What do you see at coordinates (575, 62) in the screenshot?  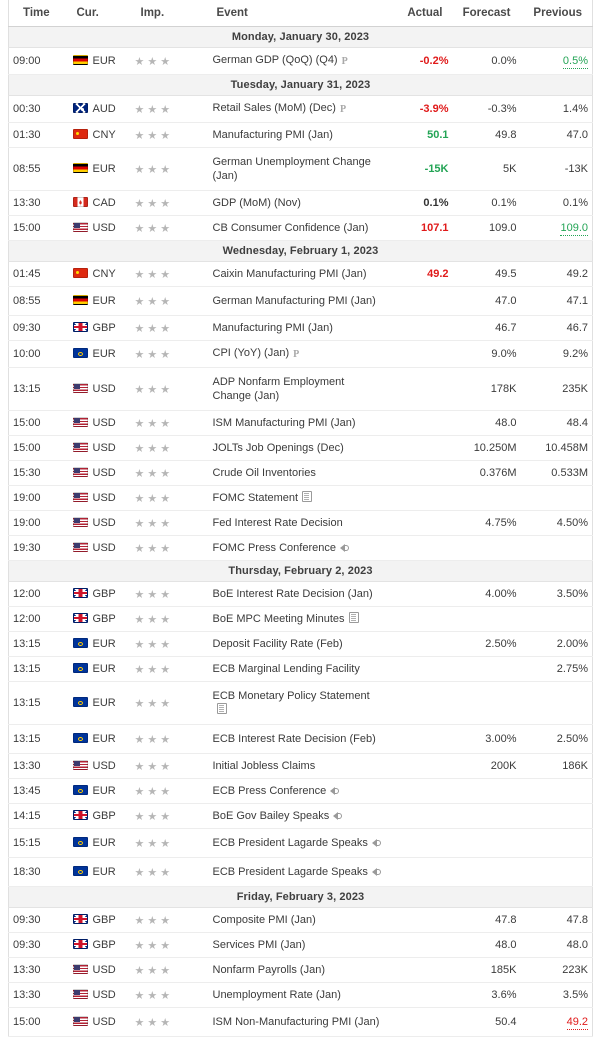 I see `revised-value: 0.5%` at bounding box center [575, 62].